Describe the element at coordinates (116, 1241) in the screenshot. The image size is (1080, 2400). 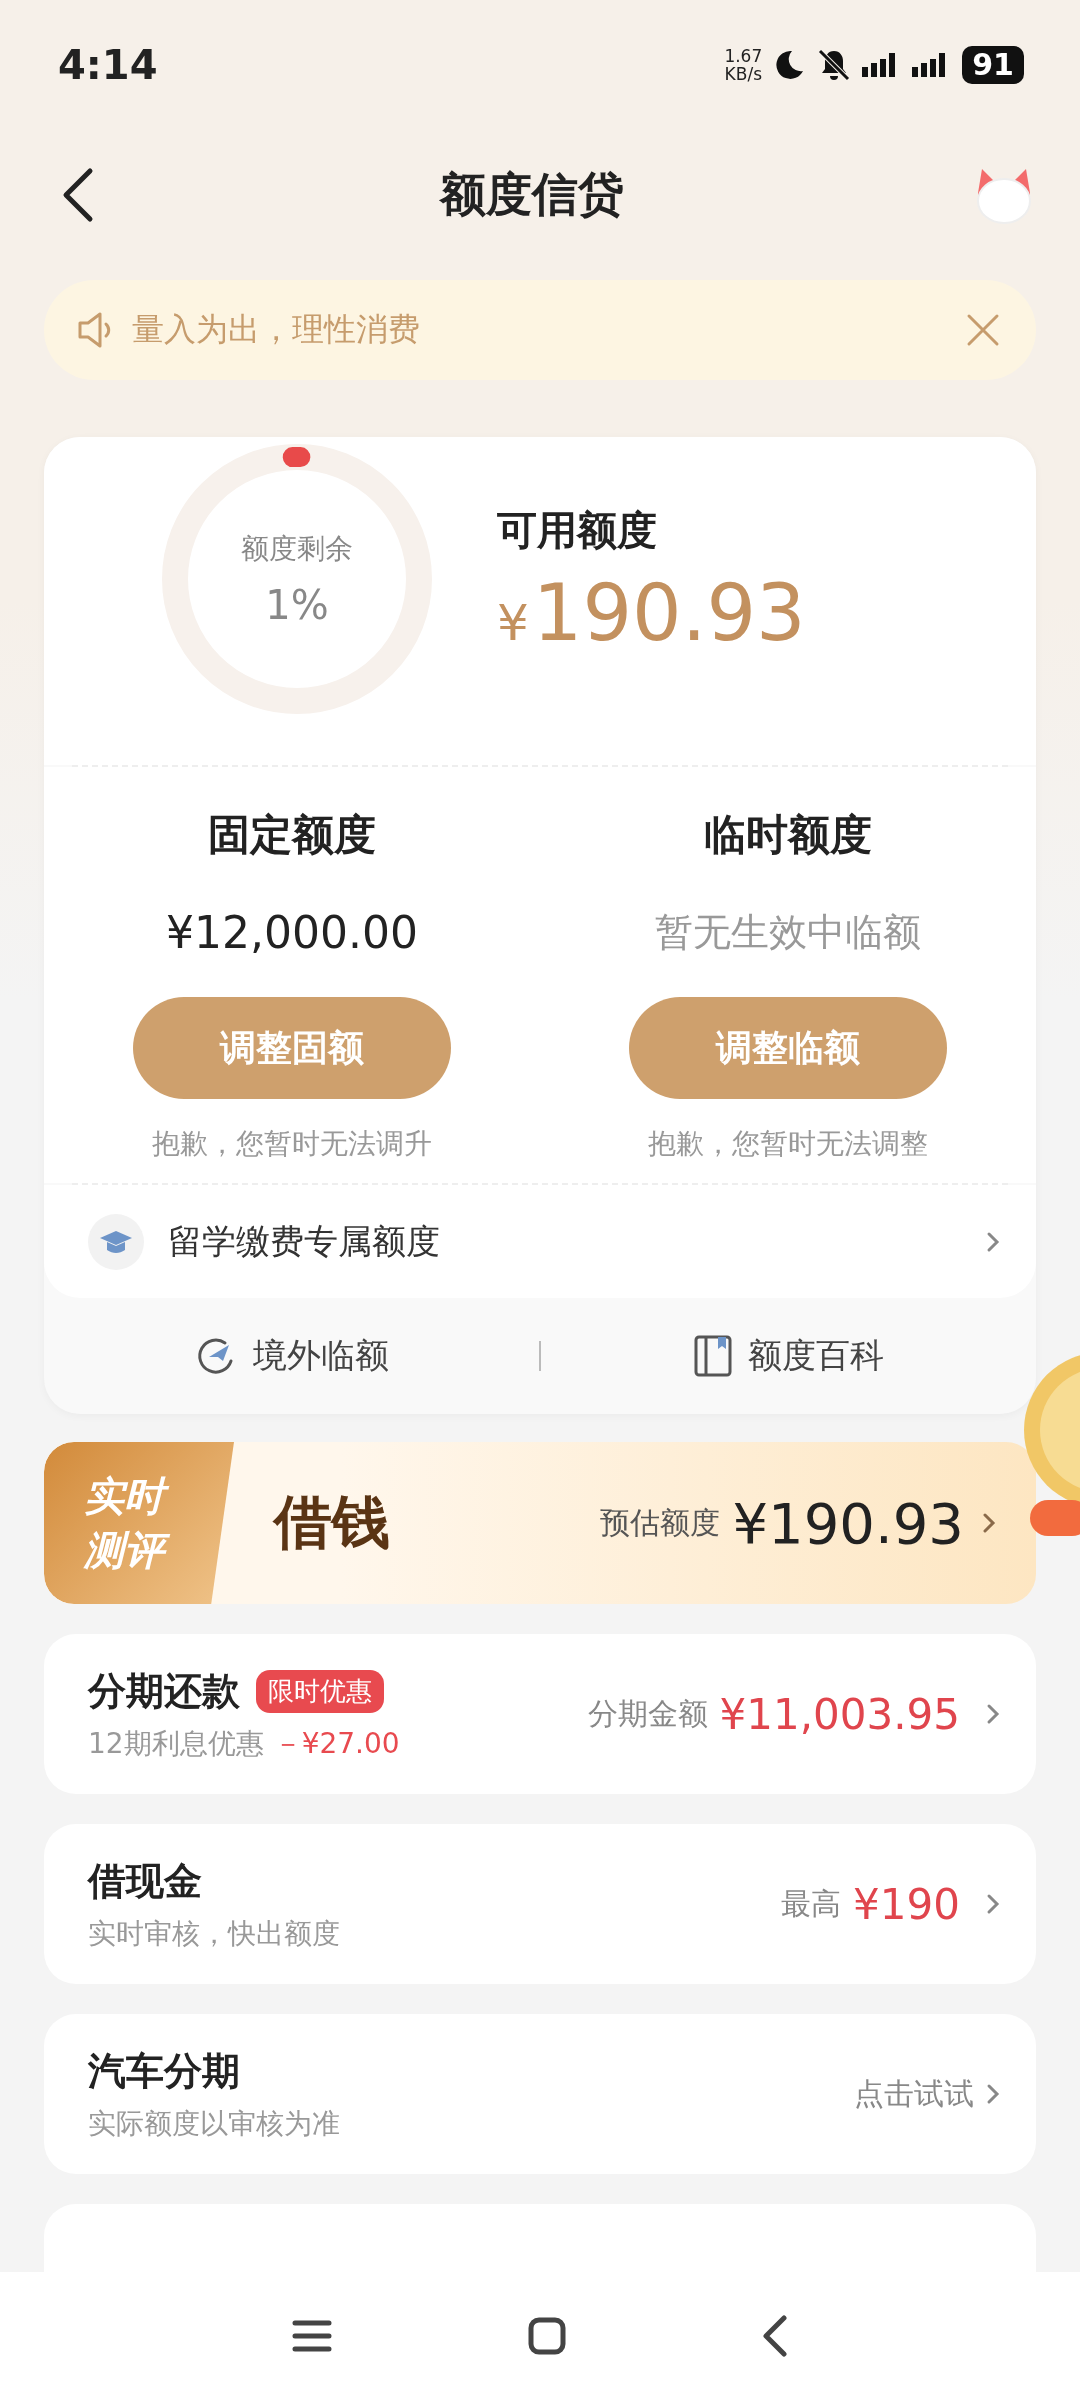
I see `graduation-cap-icon` at that location.